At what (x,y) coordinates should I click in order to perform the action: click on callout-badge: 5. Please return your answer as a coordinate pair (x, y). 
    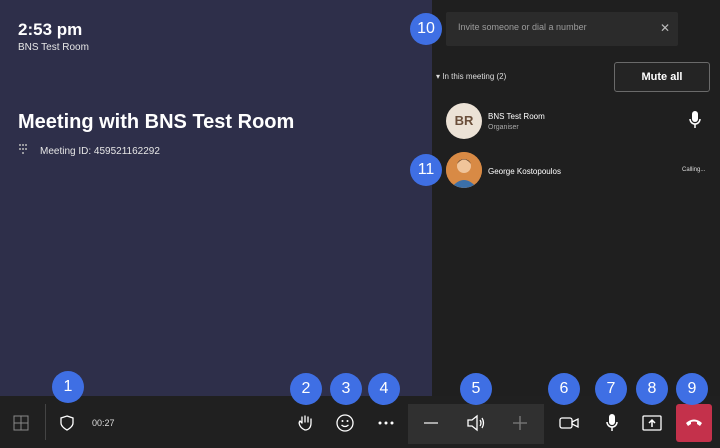
    Looking at the image, I should click on (476, 389).